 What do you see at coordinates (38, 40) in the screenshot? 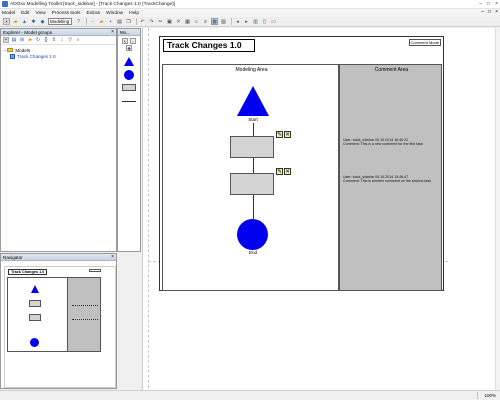
I see `refresh-icon: ↻` at bounding box center [38, 40].